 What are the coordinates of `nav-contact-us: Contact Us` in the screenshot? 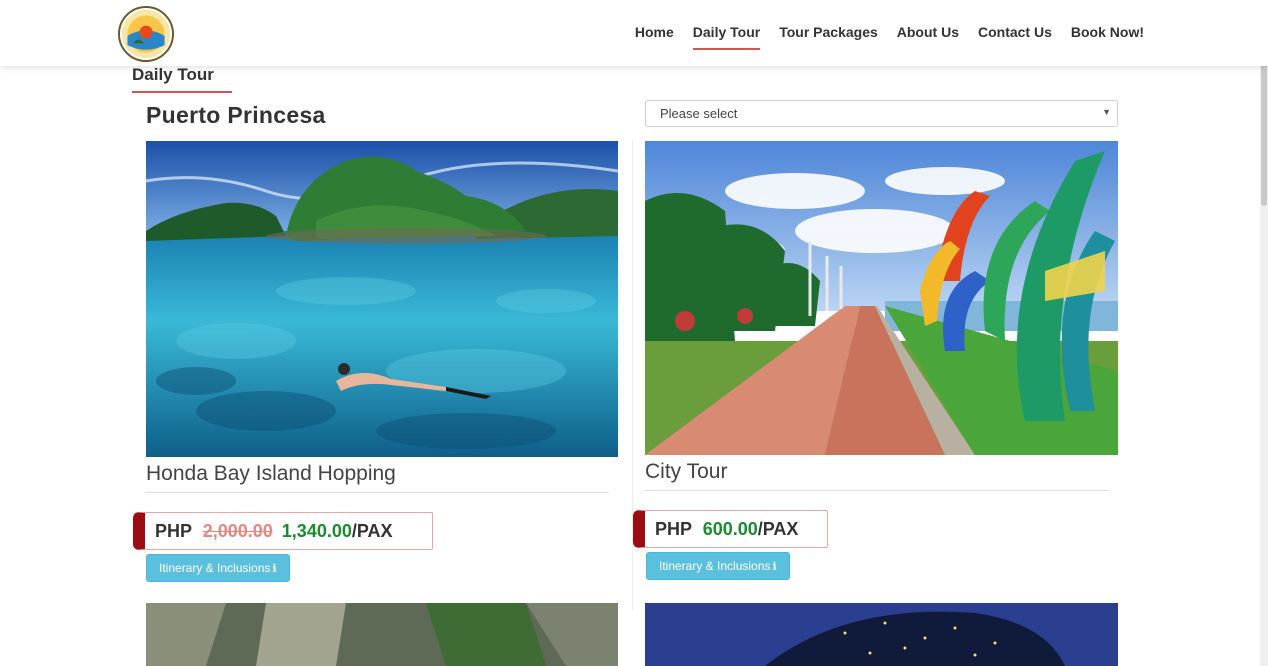 It's located at (1015, 32).